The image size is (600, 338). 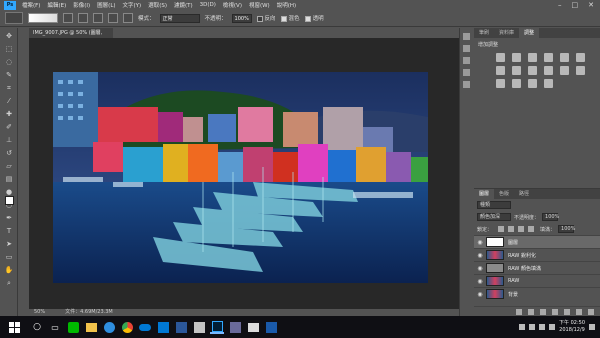 I want to click on volume-icon, so click(x=542, y=327).